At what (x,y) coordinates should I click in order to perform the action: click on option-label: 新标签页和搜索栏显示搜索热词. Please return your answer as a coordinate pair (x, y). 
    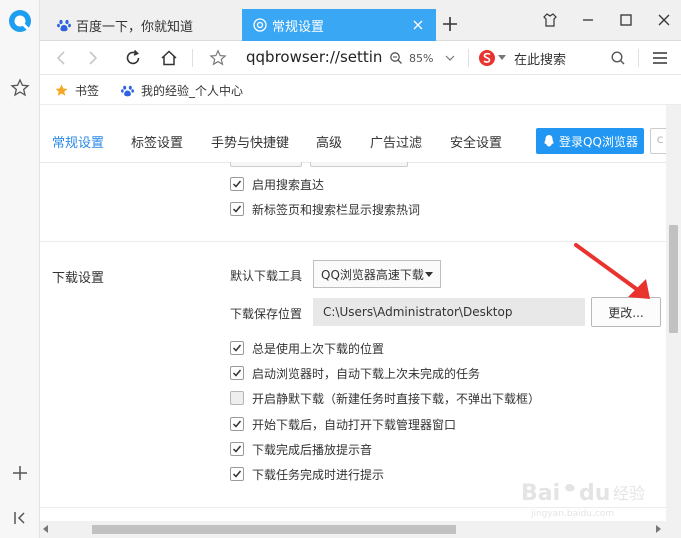
    Looking at the image, I should click on (336, 209).